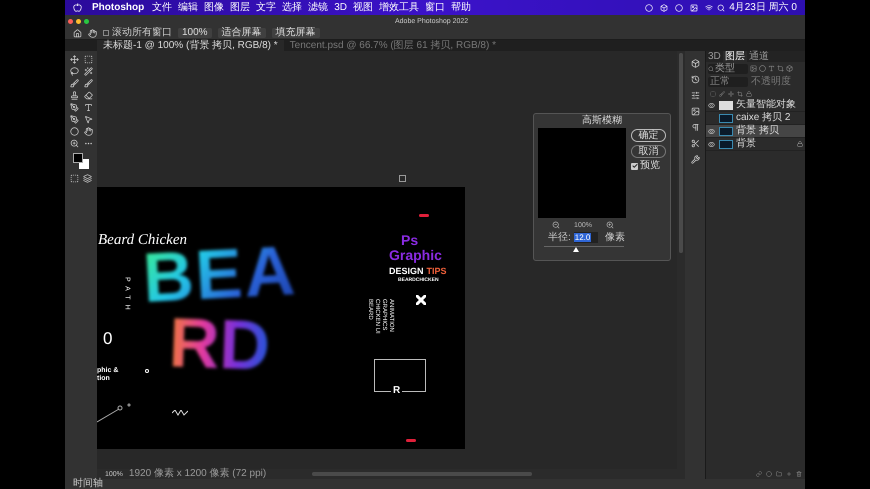 The width and height of the screenshot is (870, 489). I want to click on menu-item: Photoshop, so click(118, 7).